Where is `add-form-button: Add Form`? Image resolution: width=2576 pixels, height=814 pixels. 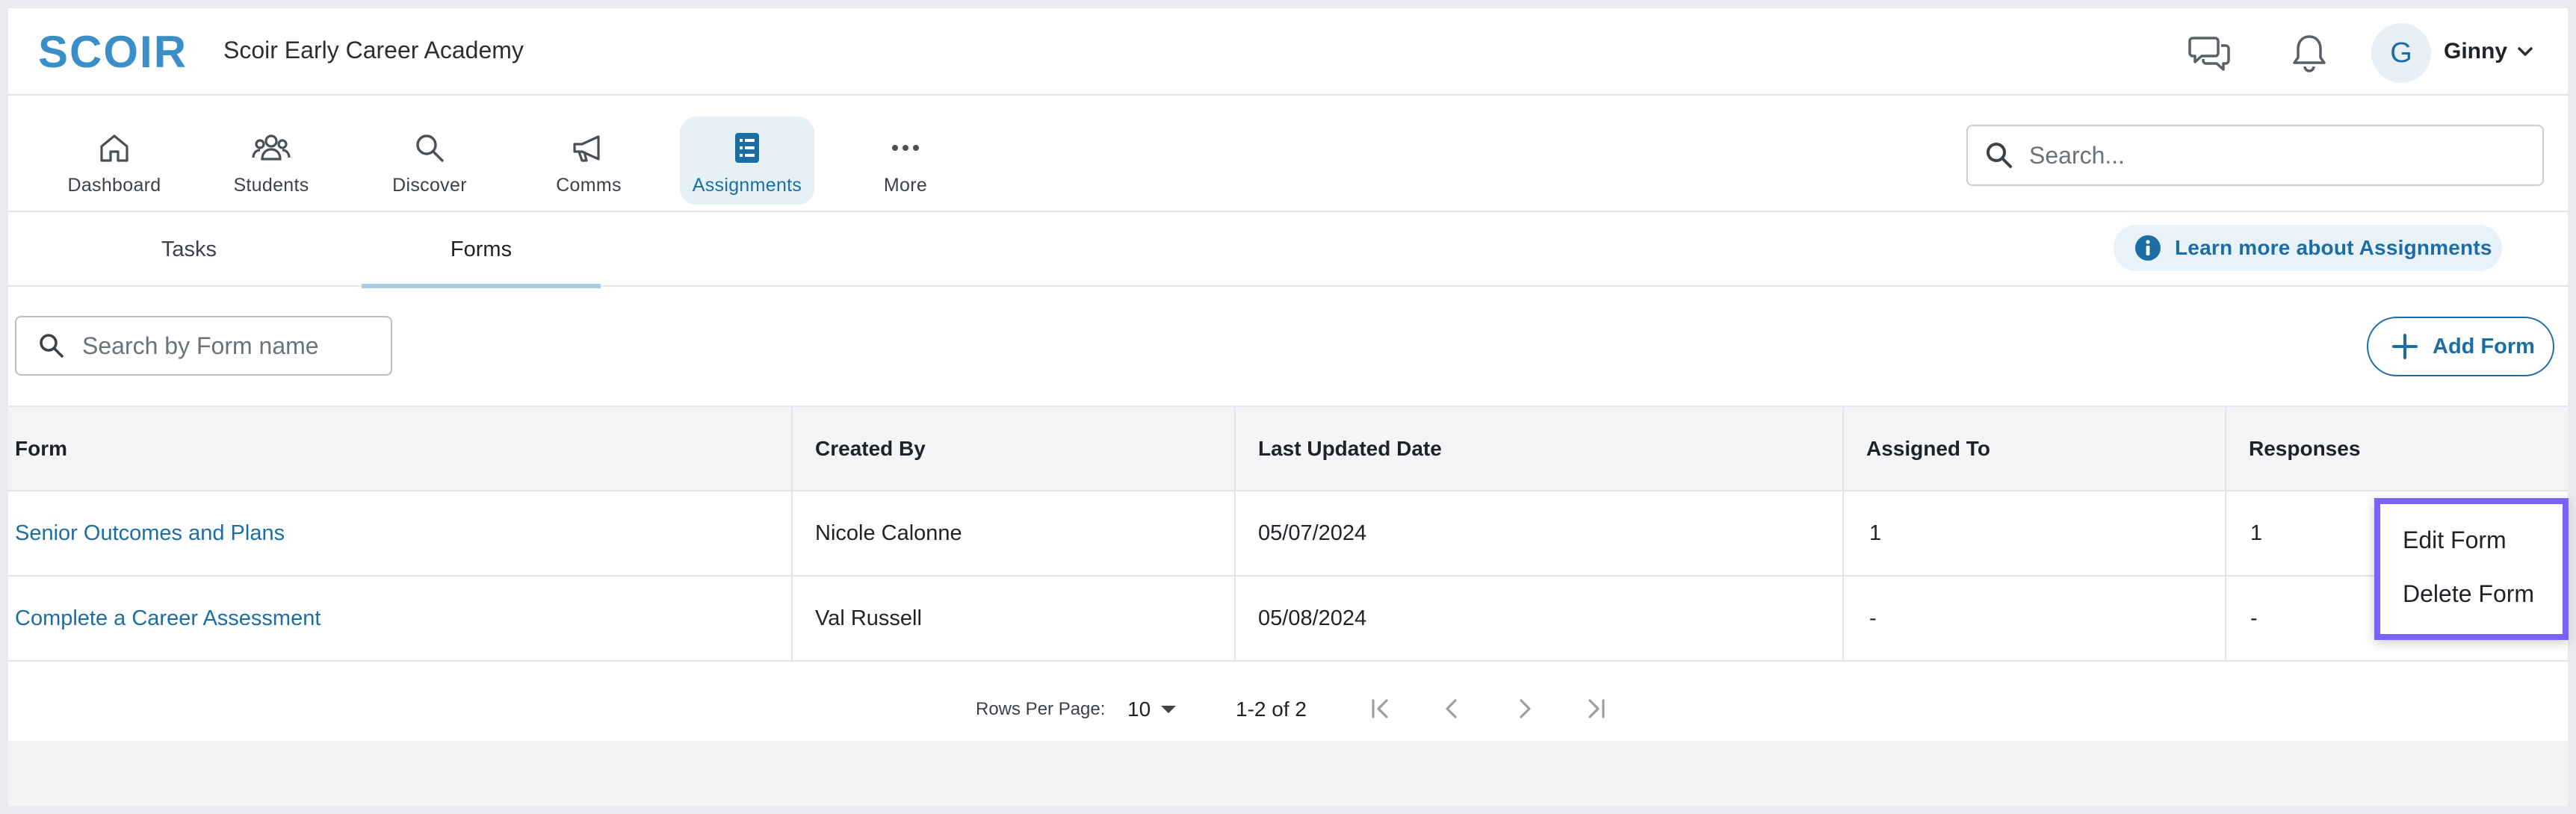 add-form-button: Add Form is located at coordinates (2460, 346).